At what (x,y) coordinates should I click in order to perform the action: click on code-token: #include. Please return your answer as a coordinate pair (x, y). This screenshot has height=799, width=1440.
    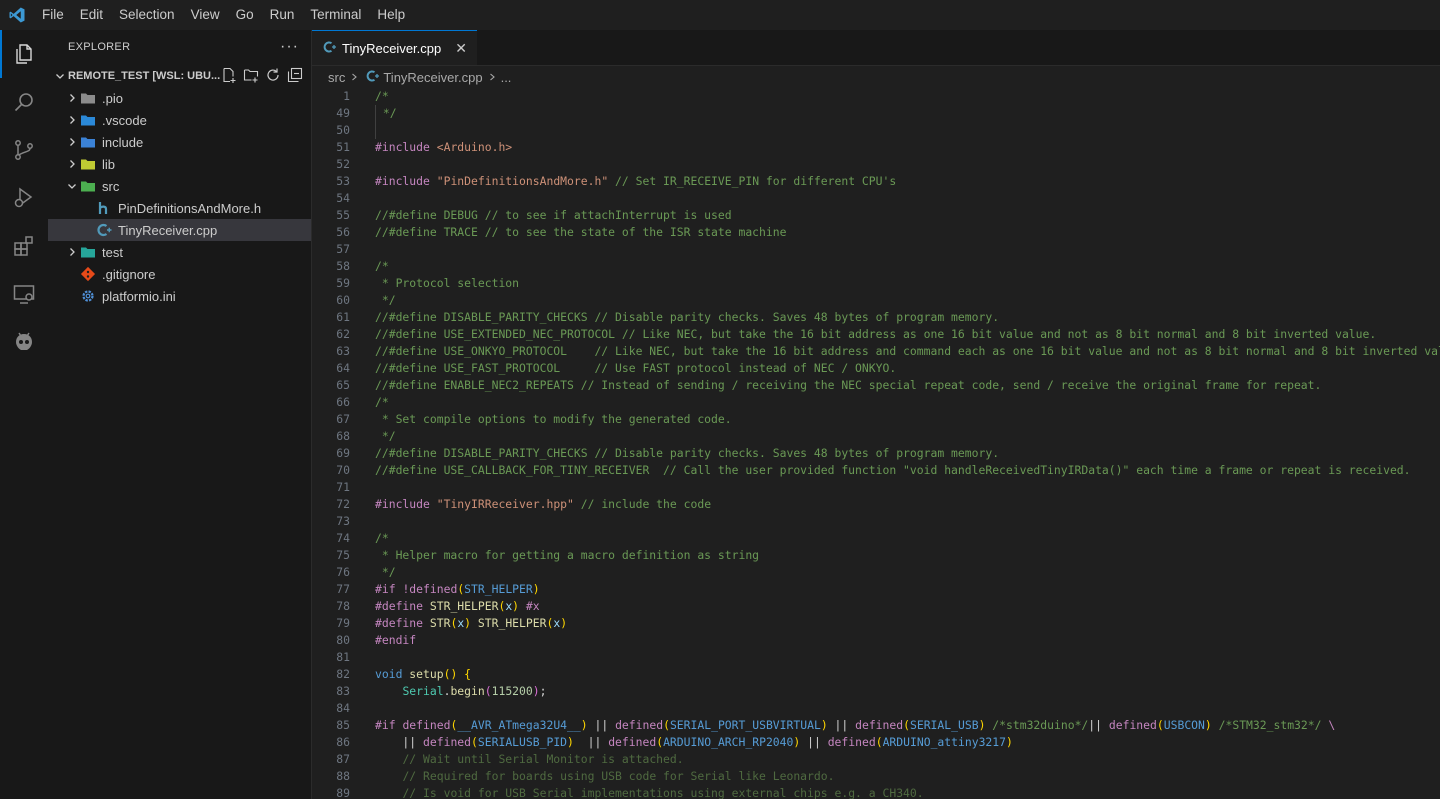
    Looking at the image, I should click on (402, 504).